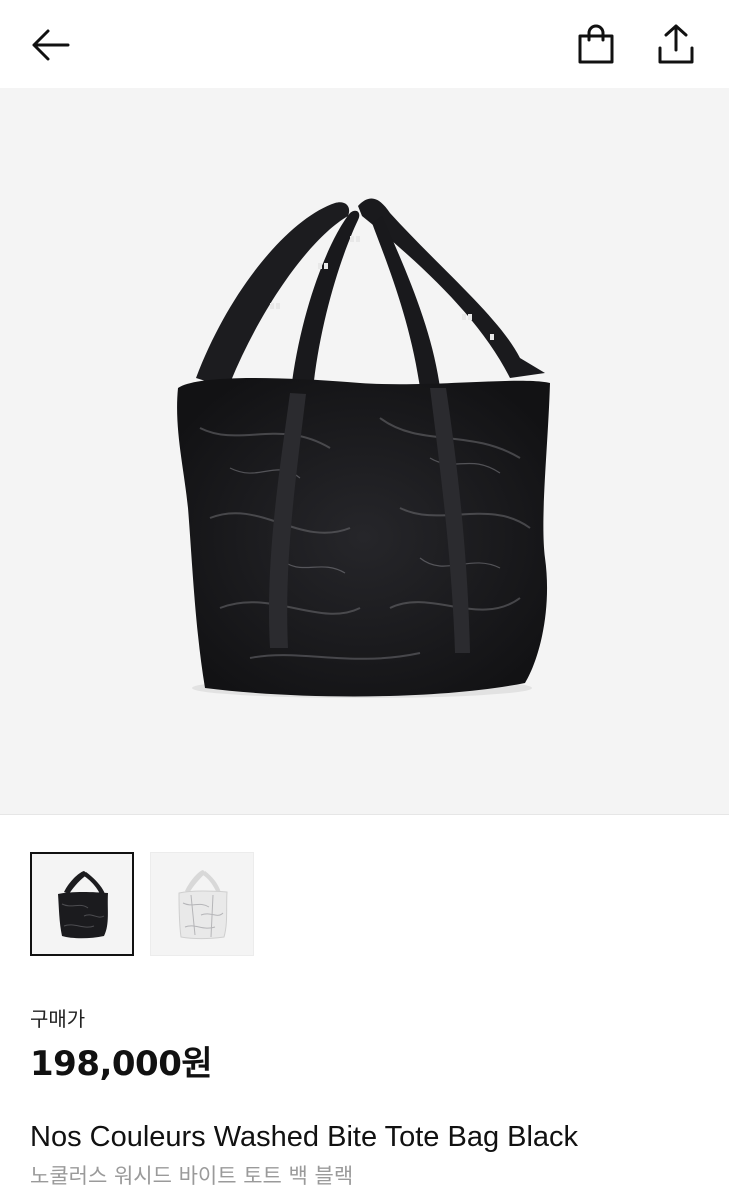 This screenshot has height=1200, width=729. Describe the element at coordinates (121, 1064) in the screenshot. I see `product-price: 198,000원` at that location.